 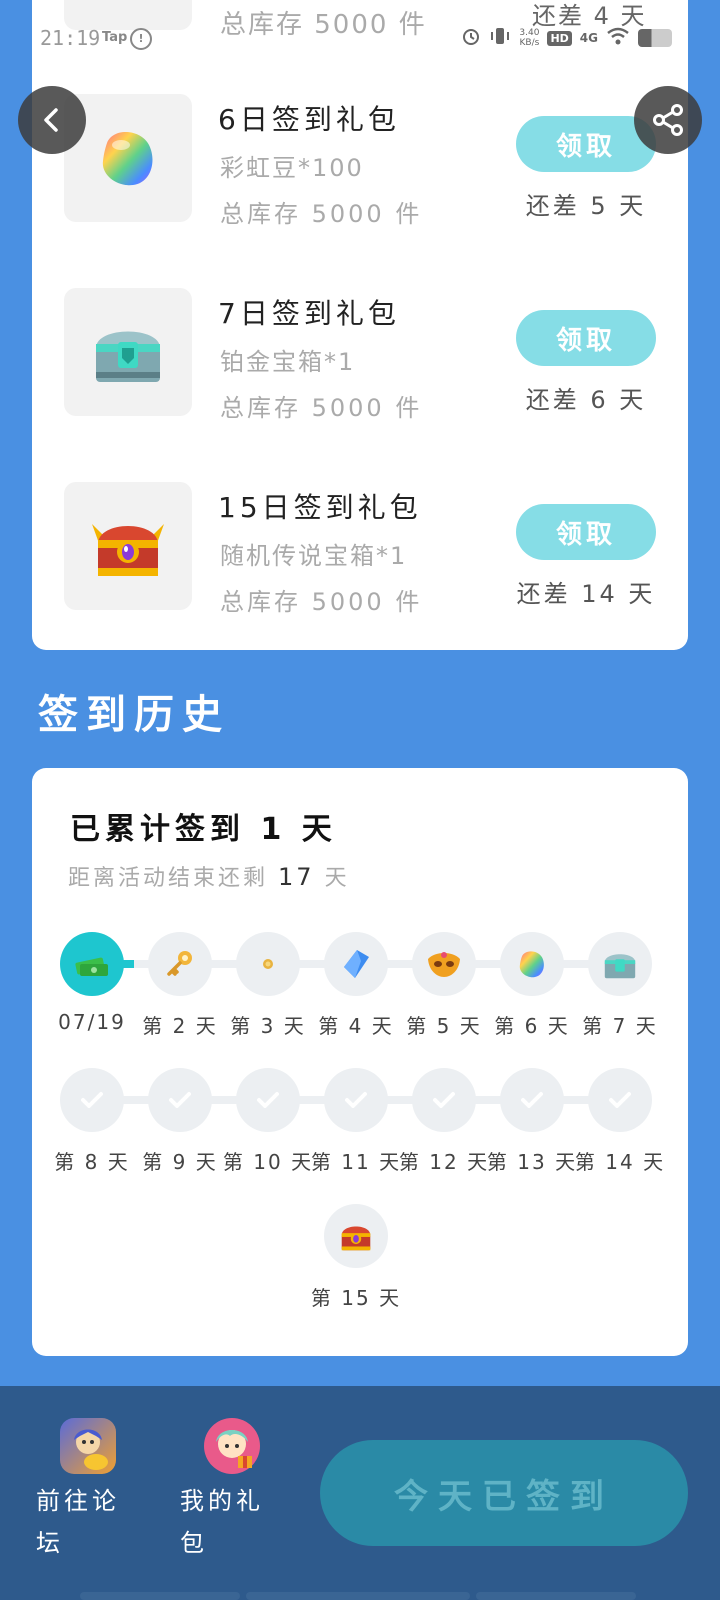 I want to click on tap-label: Tap, so click(x=115, y=37).